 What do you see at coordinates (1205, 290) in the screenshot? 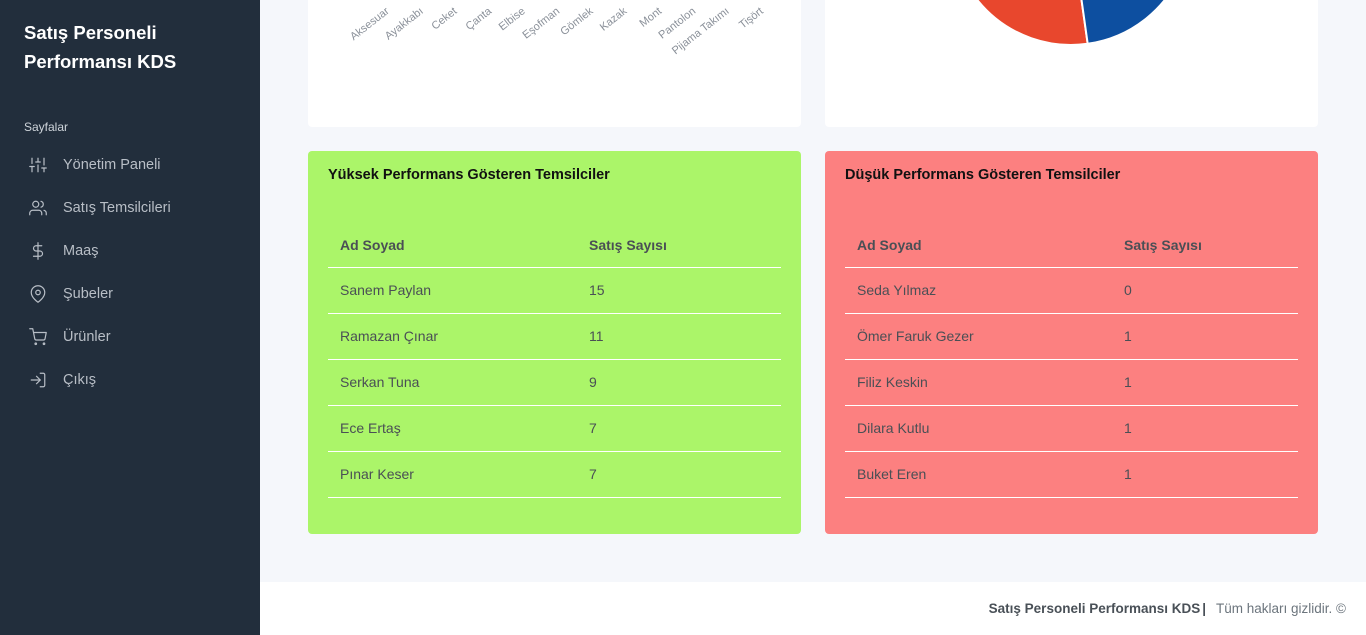
I see `sales-count: 0` at bounding box center [1205, 290].